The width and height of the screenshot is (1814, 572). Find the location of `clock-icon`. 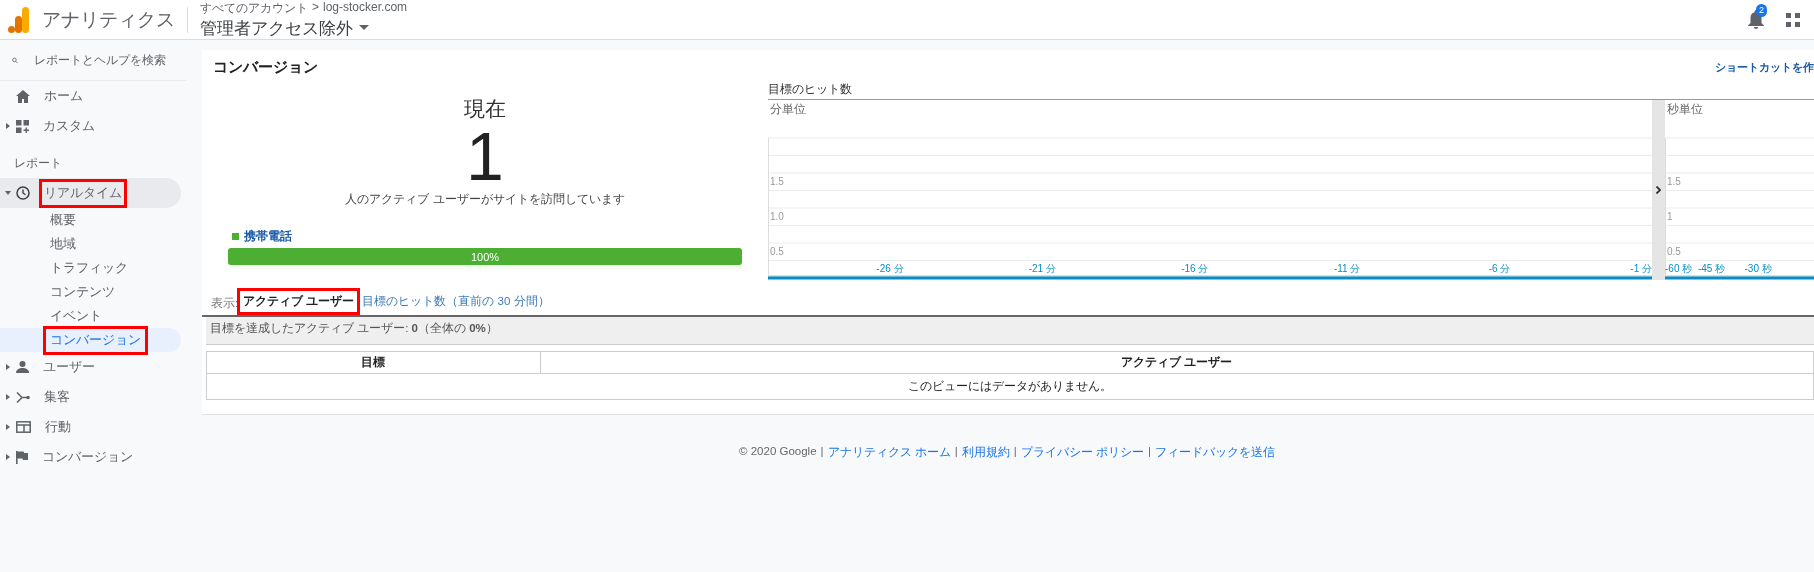

clock-icon is located at coordinates (23, 193).